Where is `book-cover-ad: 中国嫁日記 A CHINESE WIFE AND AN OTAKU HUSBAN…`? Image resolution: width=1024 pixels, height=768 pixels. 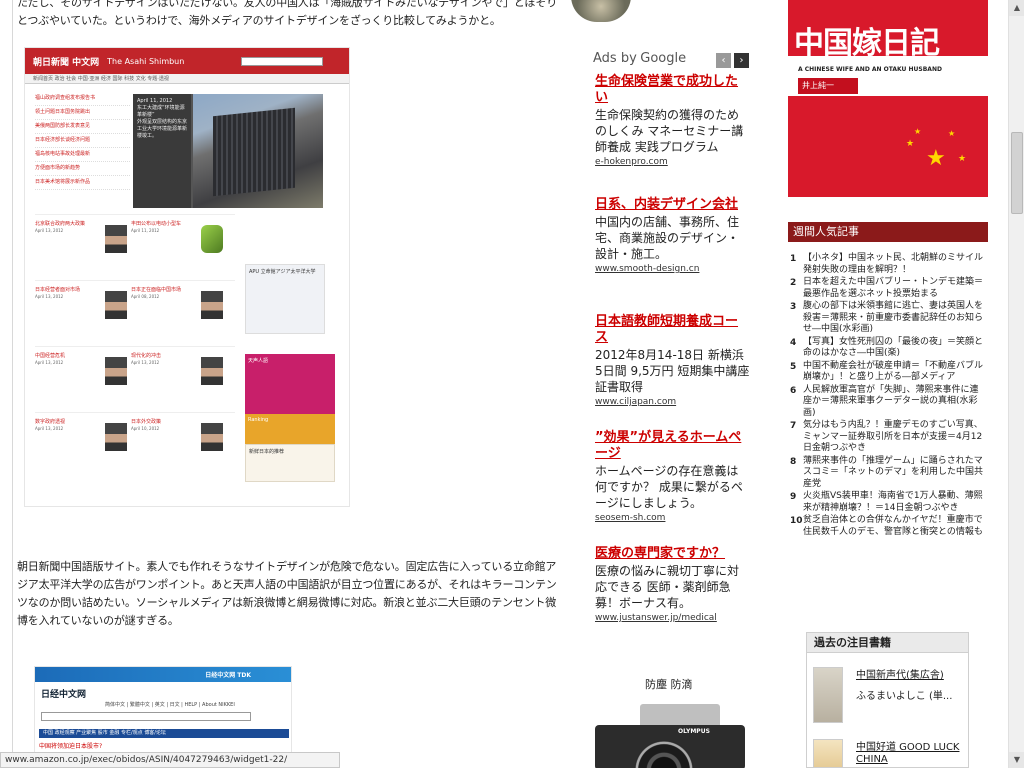
book-cover-ad: 中国嫁日記 A CHINESE WIFE AND AN OTAKU HUSBAN… is located at coordinates (888, 98).